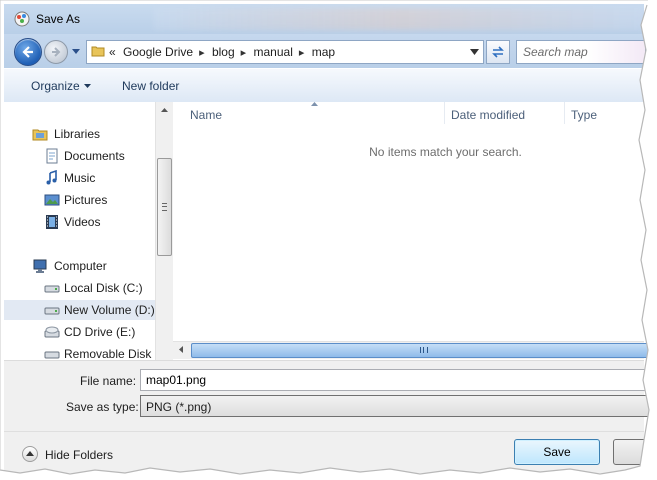 This screenshot has width=657, height=480. What do you see at coordinates (55, 86) in the screenshot?
I see `organize-button: Organize` at bounding box center [55, 86].